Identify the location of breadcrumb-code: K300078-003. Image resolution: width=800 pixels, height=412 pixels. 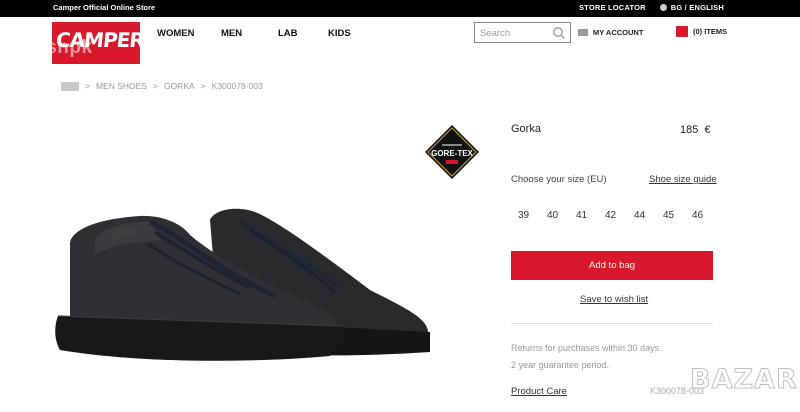
(237, 86).